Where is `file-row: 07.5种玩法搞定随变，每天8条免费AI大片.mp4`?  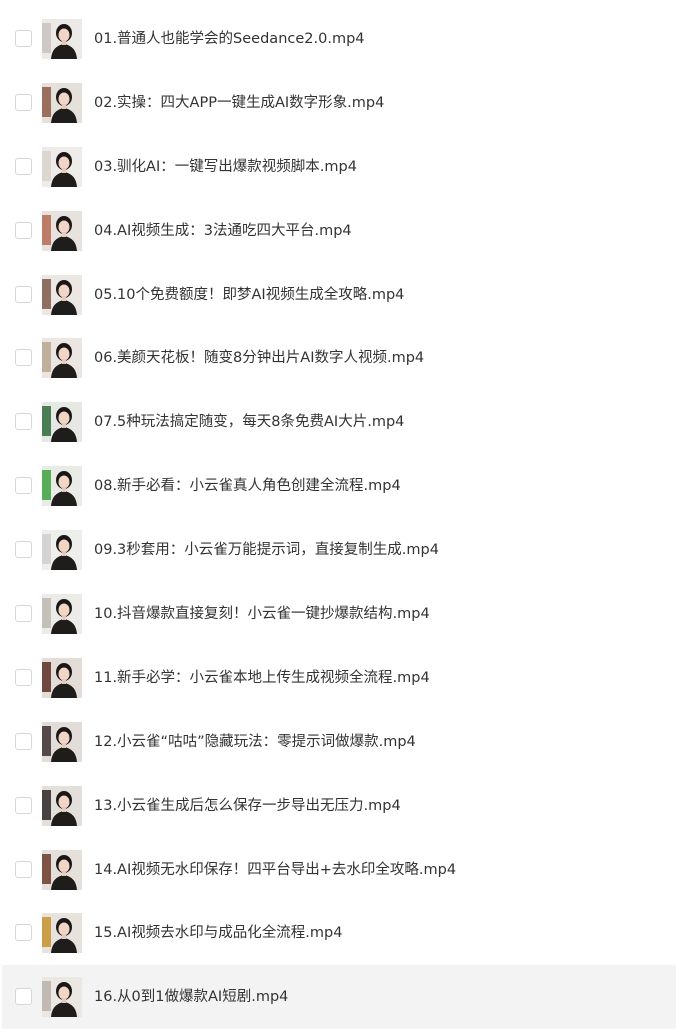 file-row: 07.5种玩法搞定随变，每天8条免费AI大片.mp4 is located at coordinates (338, 422).